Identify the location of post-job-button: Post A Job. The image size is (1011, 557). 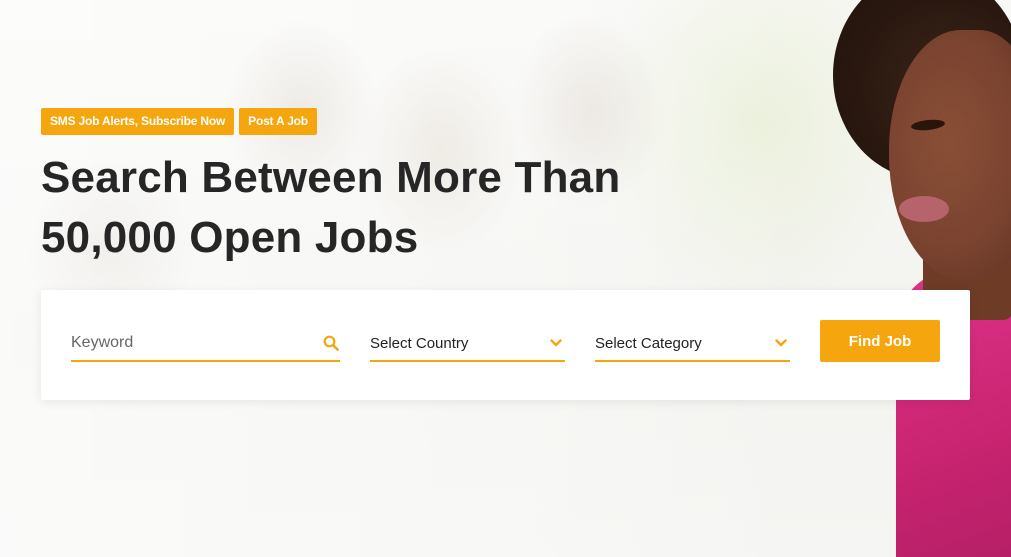
(278, 121).